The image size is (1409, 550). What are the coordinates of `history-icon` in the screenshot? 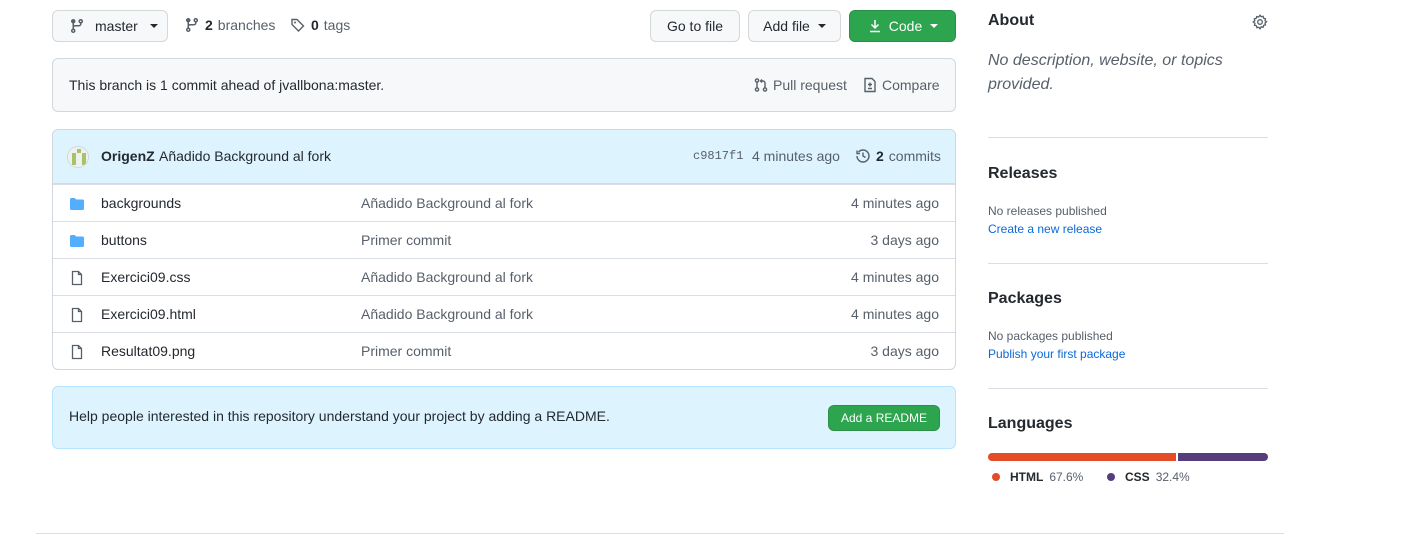 It's located at (863, 156).